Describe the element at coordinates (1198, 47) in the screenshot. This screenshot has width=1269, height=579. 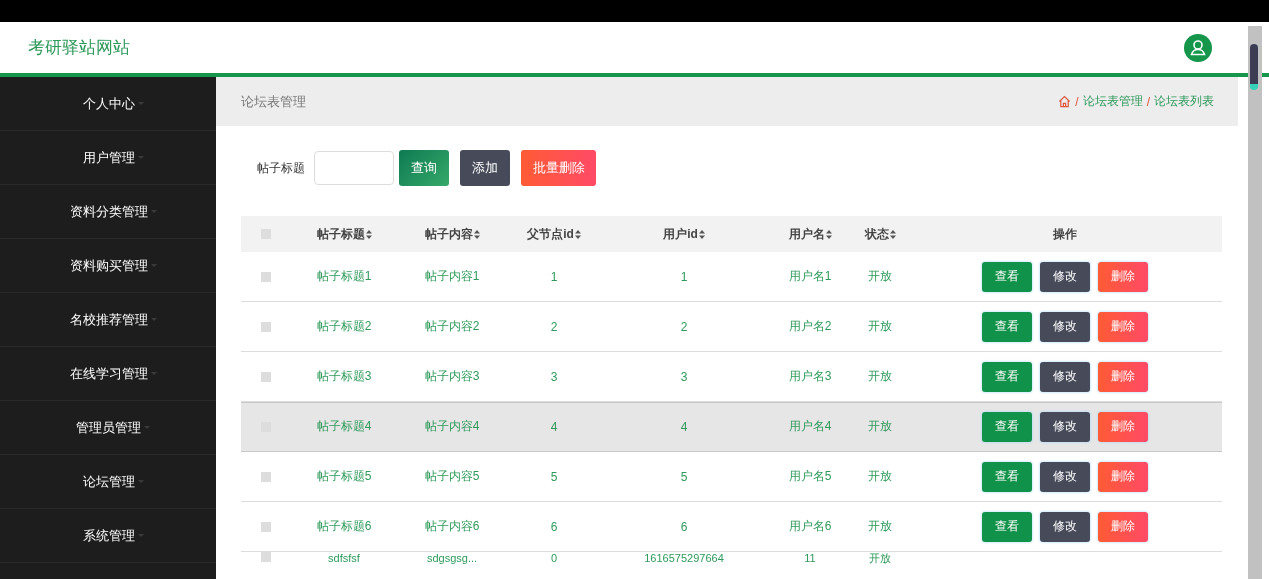
I see `user-avatar-icon` at that location.